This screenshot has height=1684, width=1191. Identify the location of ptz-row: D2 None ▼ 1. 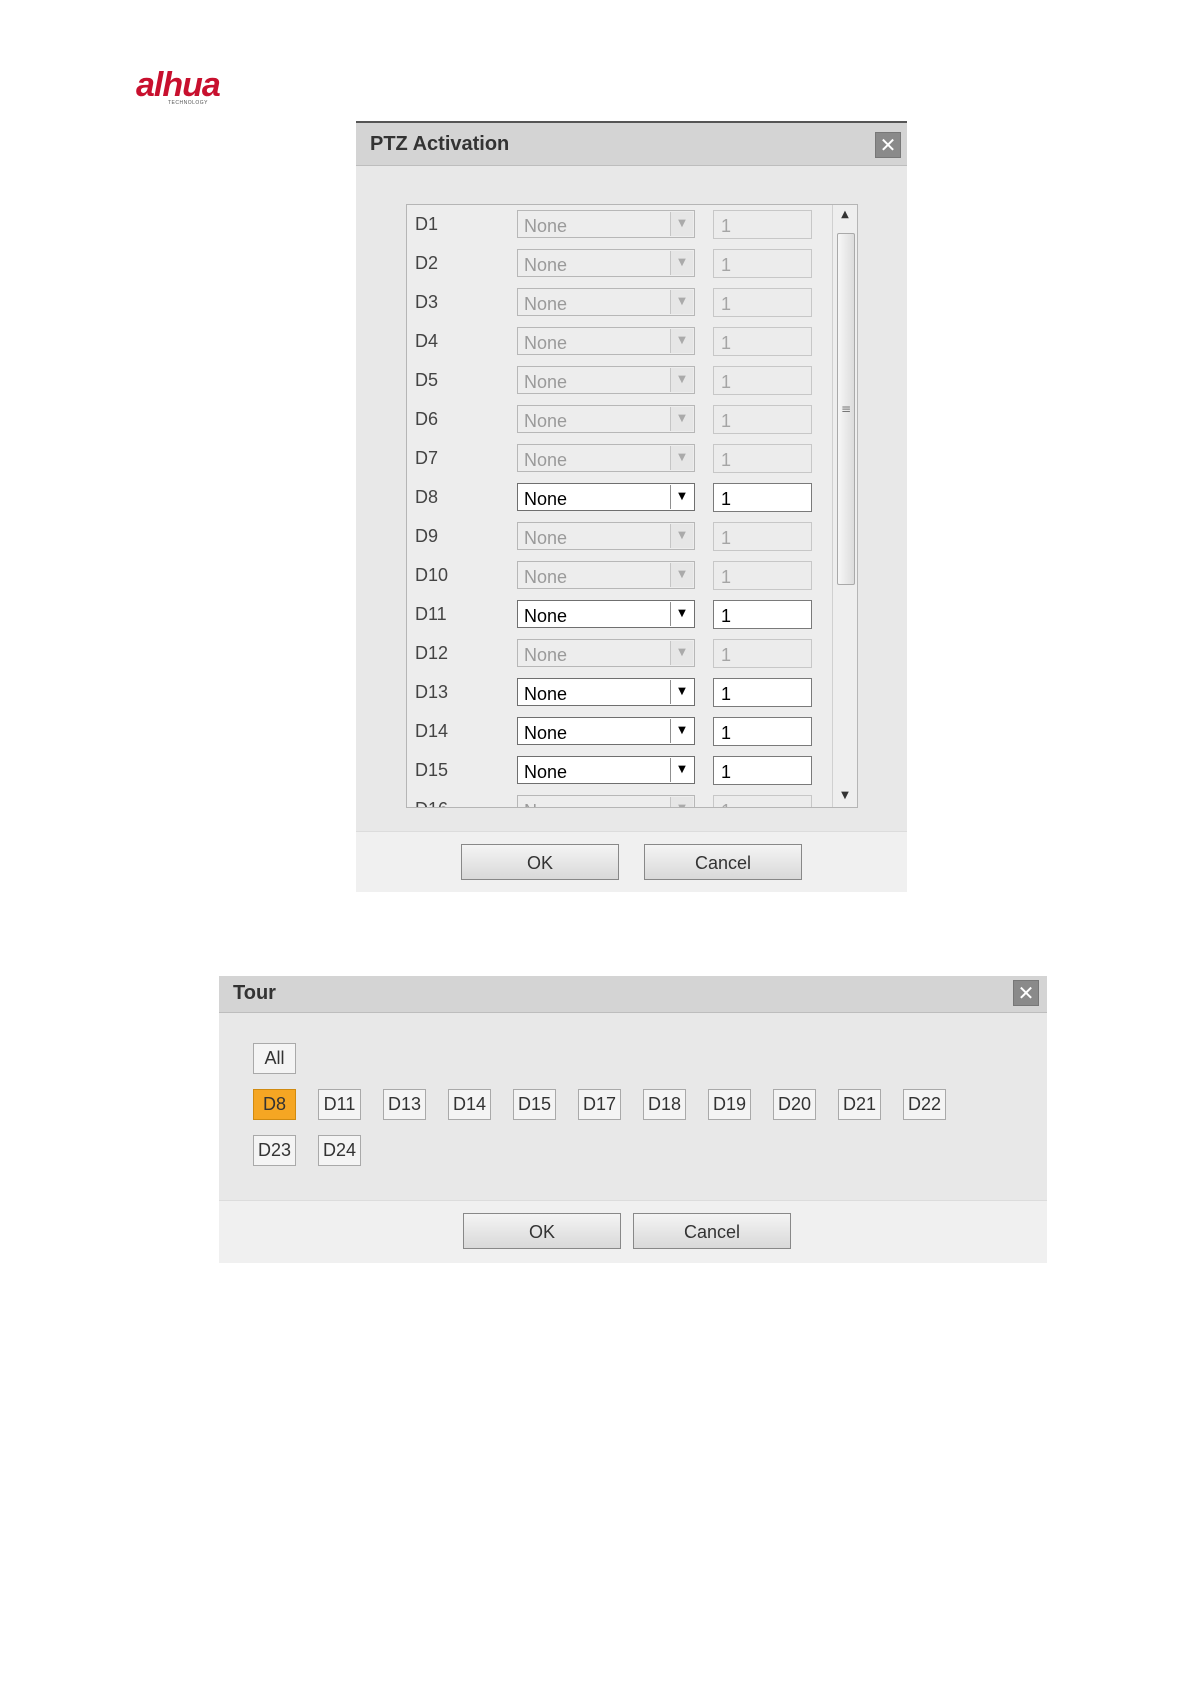
(617, 261).